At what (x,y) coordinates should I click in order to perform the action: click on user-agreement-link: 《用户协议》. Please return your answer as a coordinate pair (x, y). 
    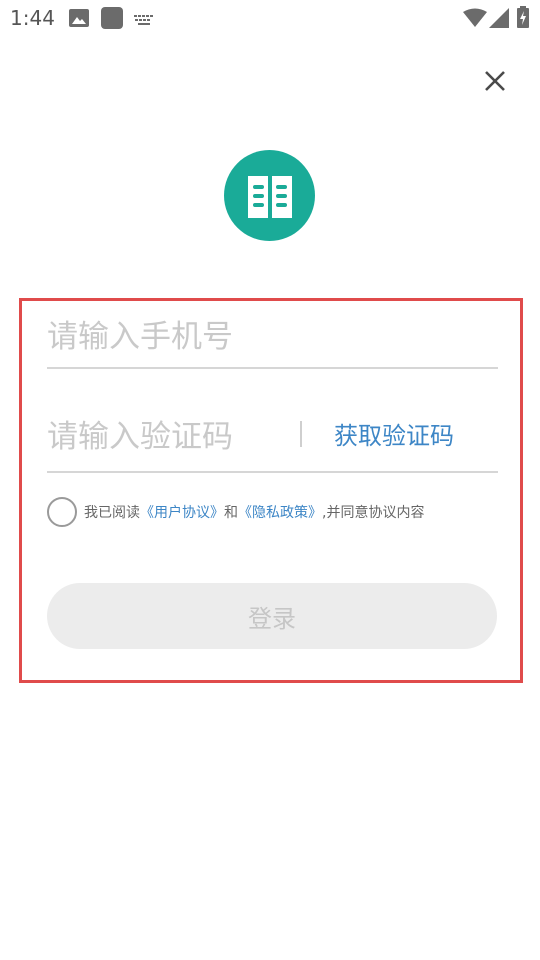
    Looking at the image, I should click on (182, 513).